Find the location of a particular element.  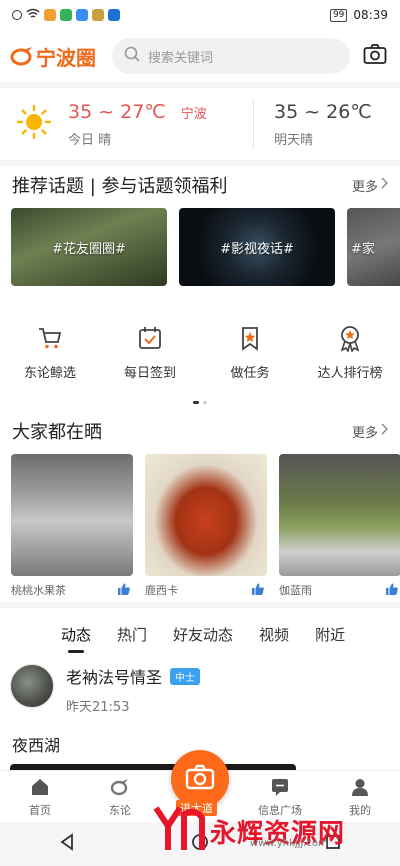

battery-indicator: 99 is located at coordinates (338, 15).